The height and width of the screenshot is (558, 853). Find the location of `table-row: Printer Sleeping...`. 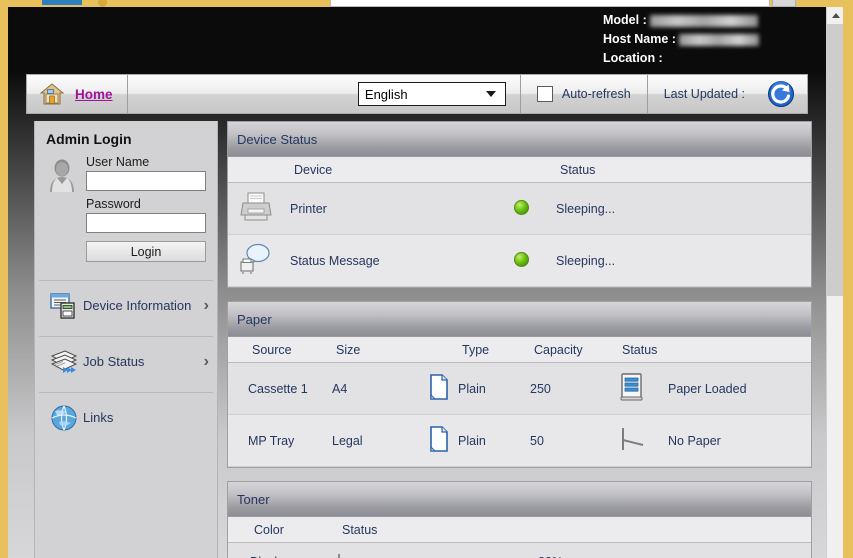

table-row: Printer Sleeping... is located at coordinates (519, 209).